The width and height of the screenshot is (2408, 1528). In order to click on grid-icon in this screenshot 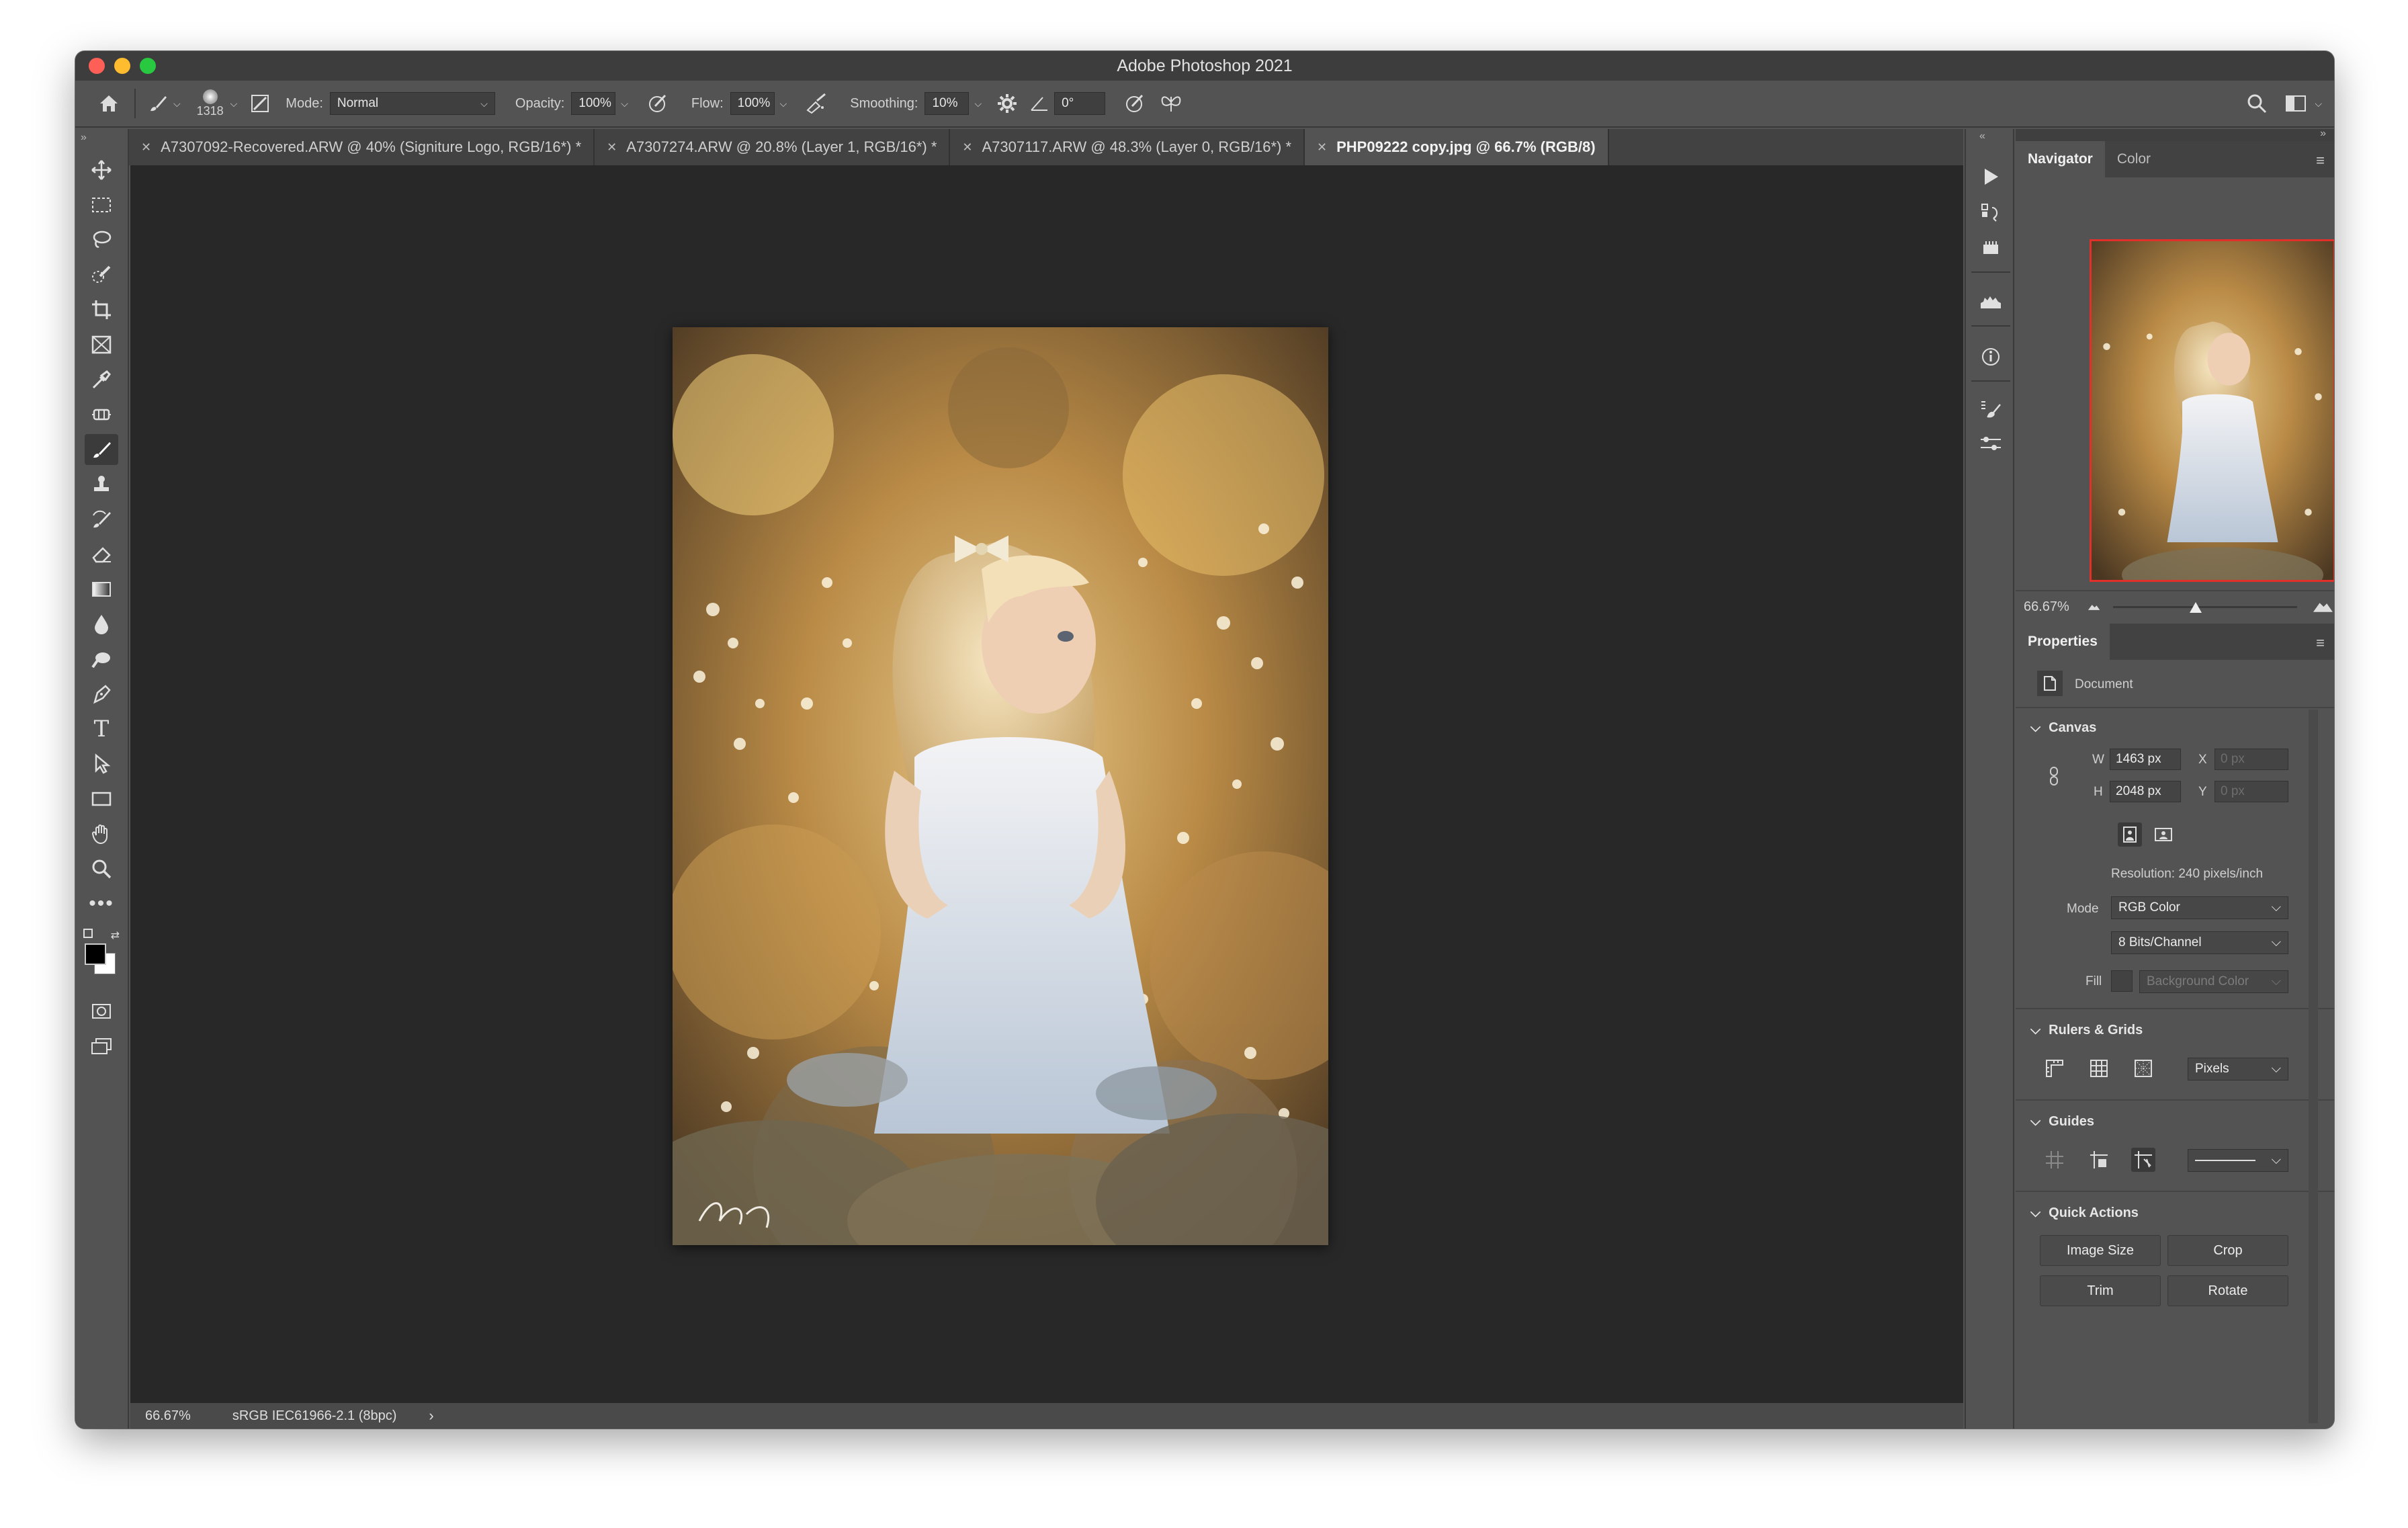, I will do `click(2099, 1068)`.